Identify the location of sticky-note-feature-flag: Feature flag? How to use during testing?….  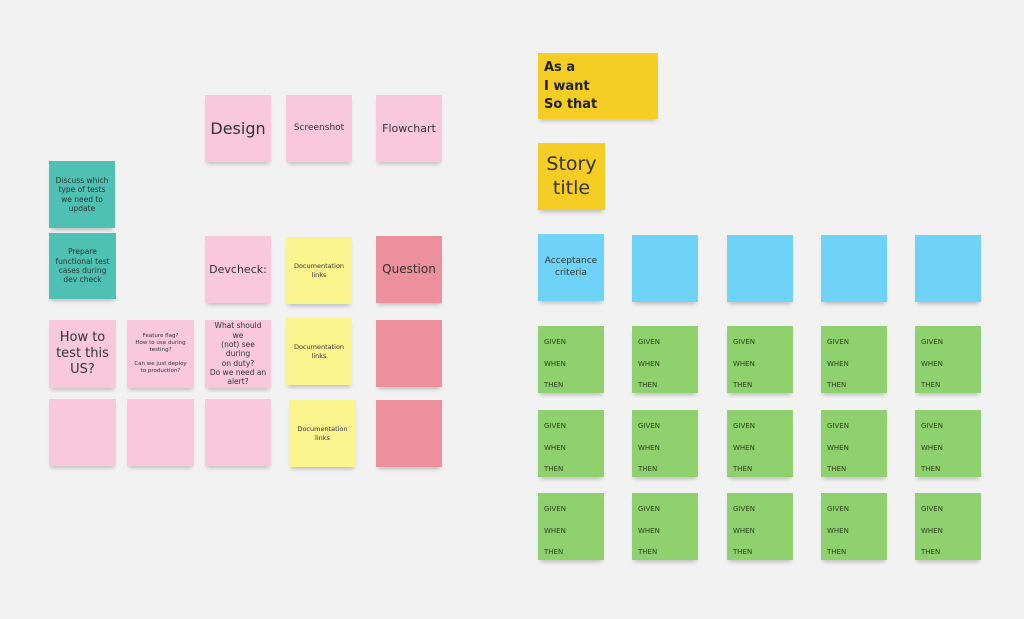
(160, 354).